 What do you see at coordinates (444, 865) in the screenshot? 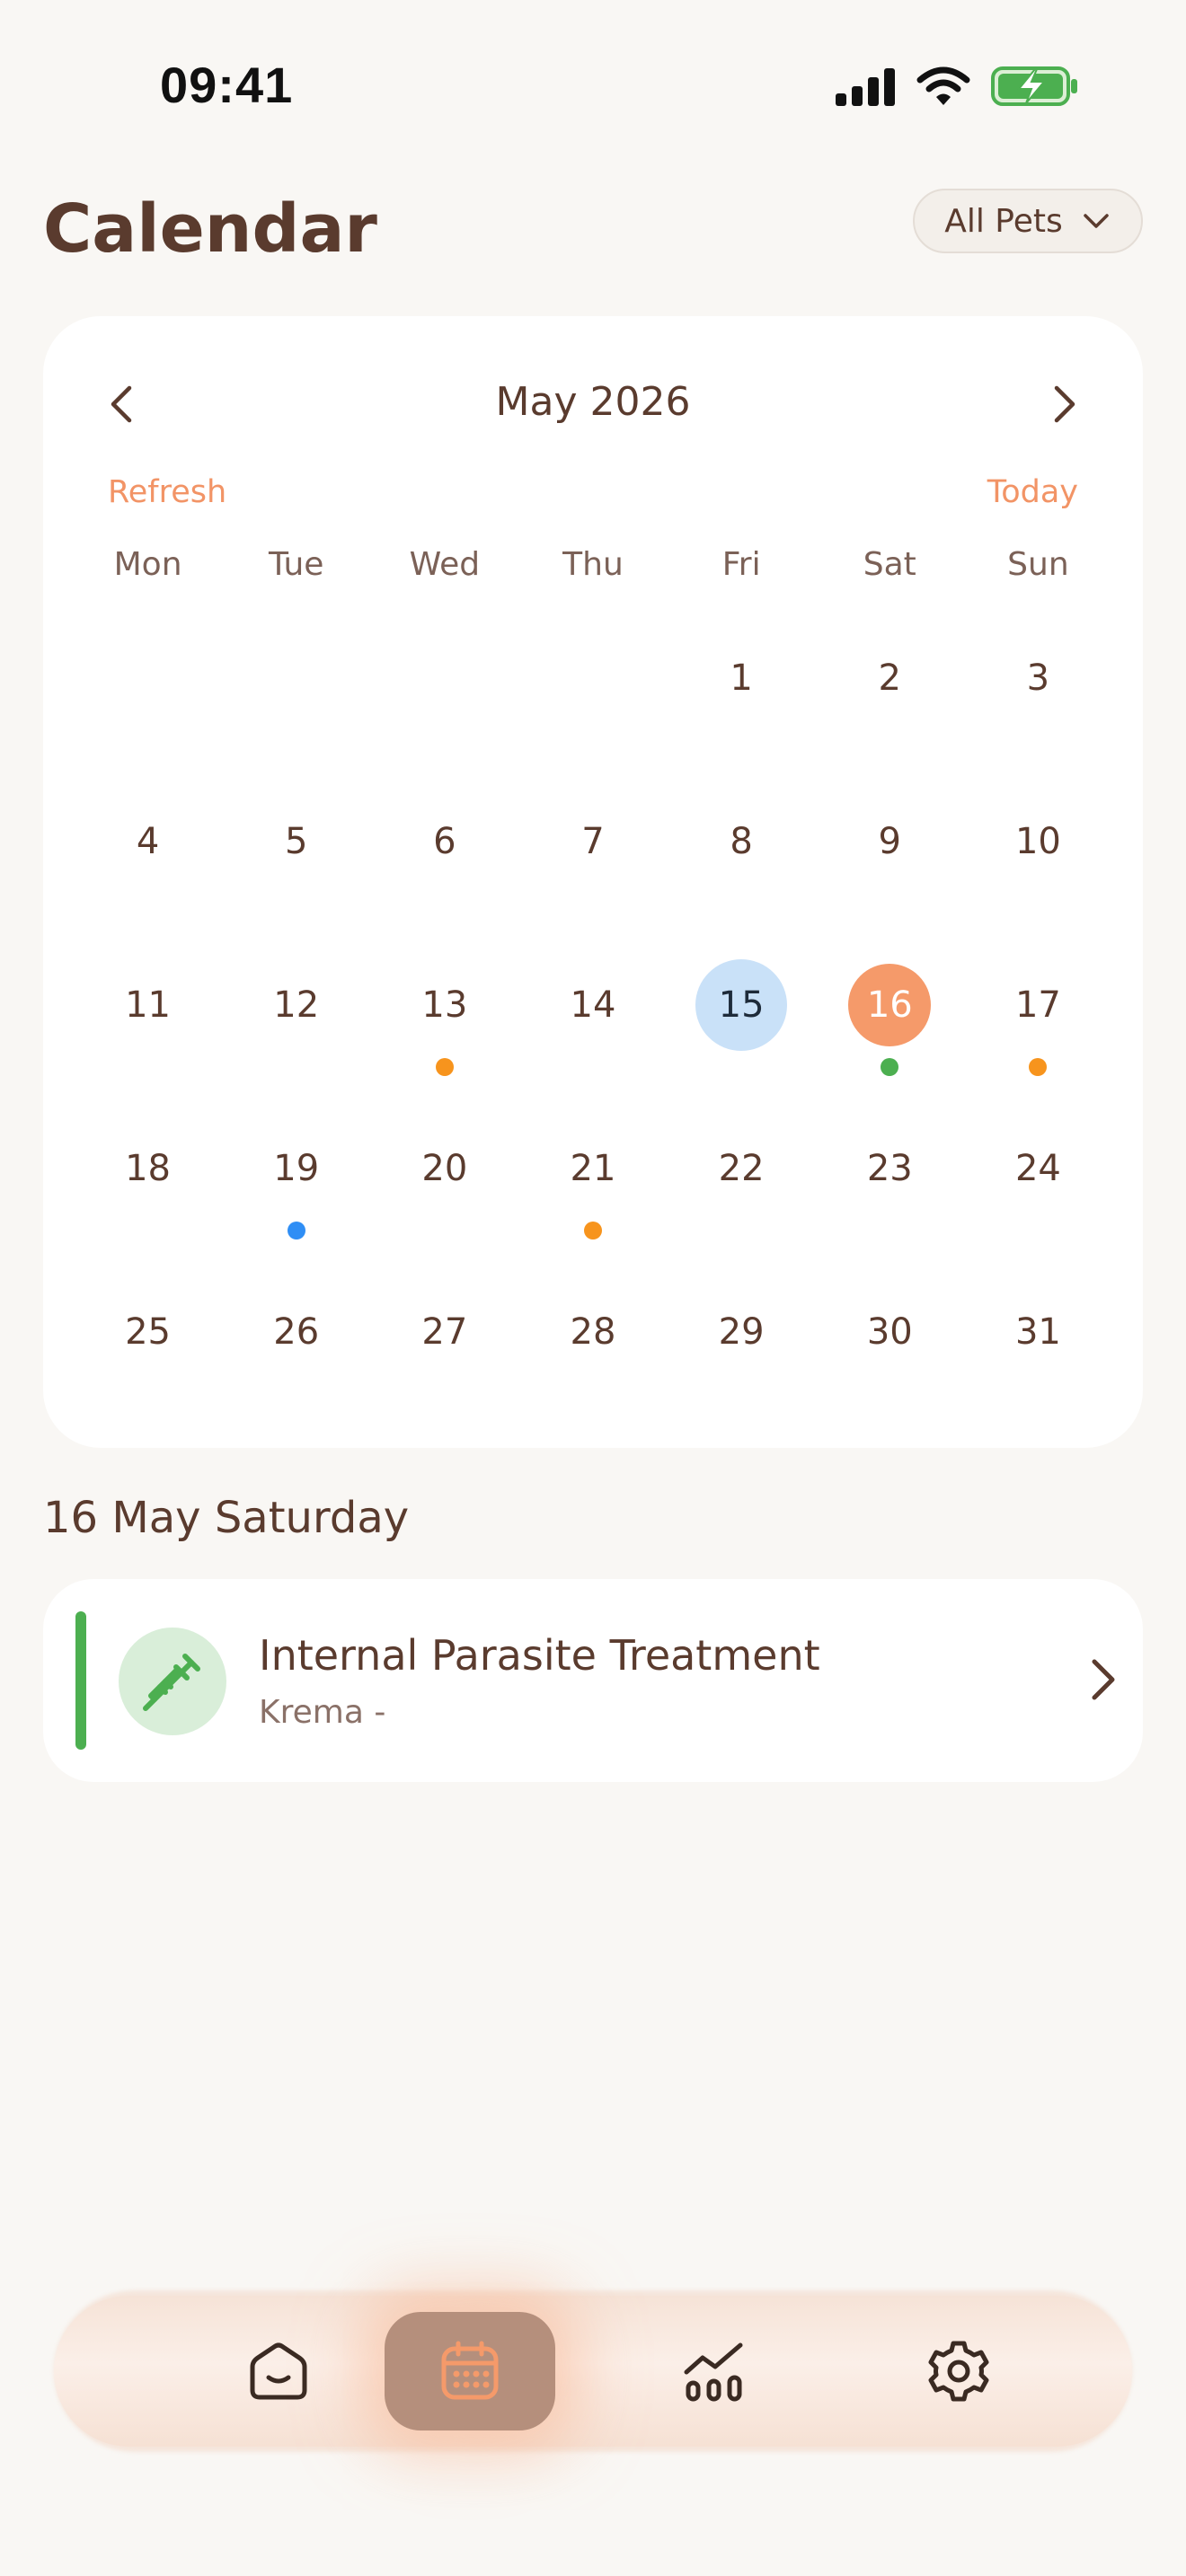
I see `day-cell: 6` at bounding box center [444, 865].